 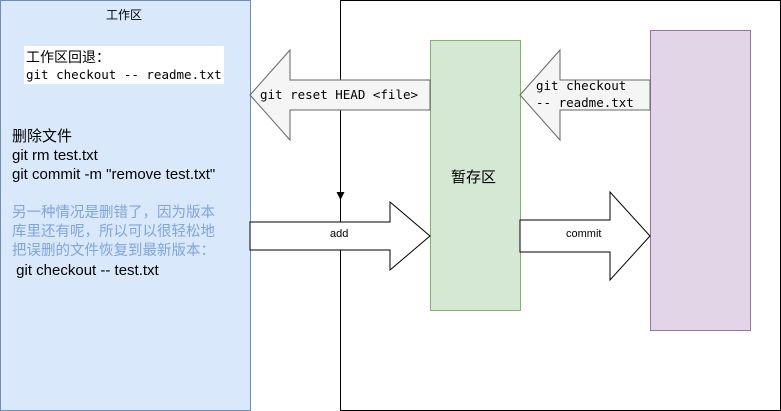 What do you see at coordinates (113, 213) in the screenshot?
I see `note-line-1: 另一种情况是删错了，因为版本` at bounding box center [113, 213].